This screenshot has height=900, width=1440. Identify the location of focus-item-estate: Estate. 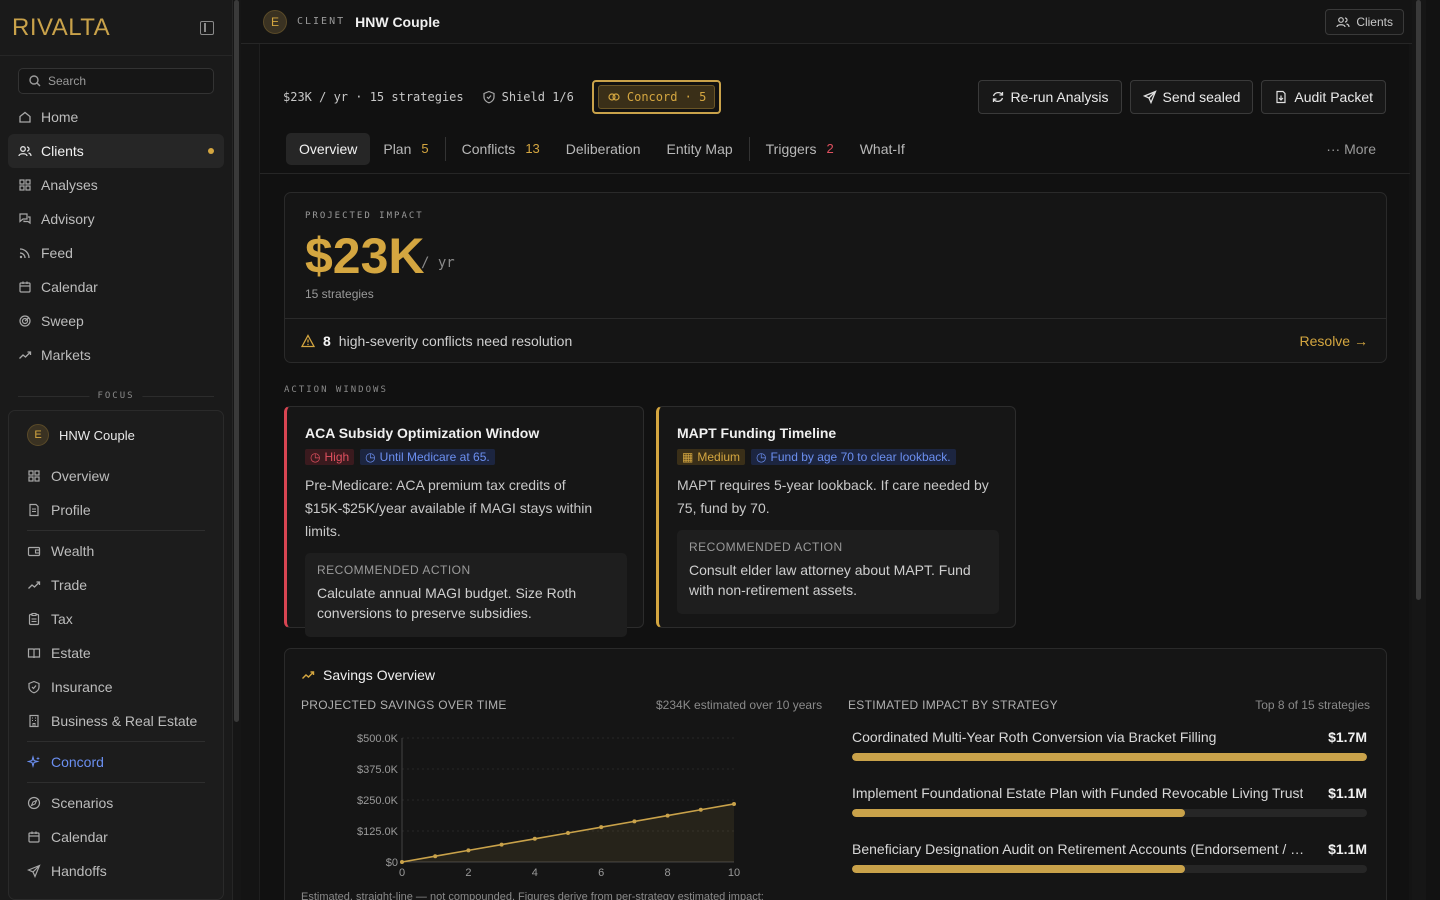
(116, 653).